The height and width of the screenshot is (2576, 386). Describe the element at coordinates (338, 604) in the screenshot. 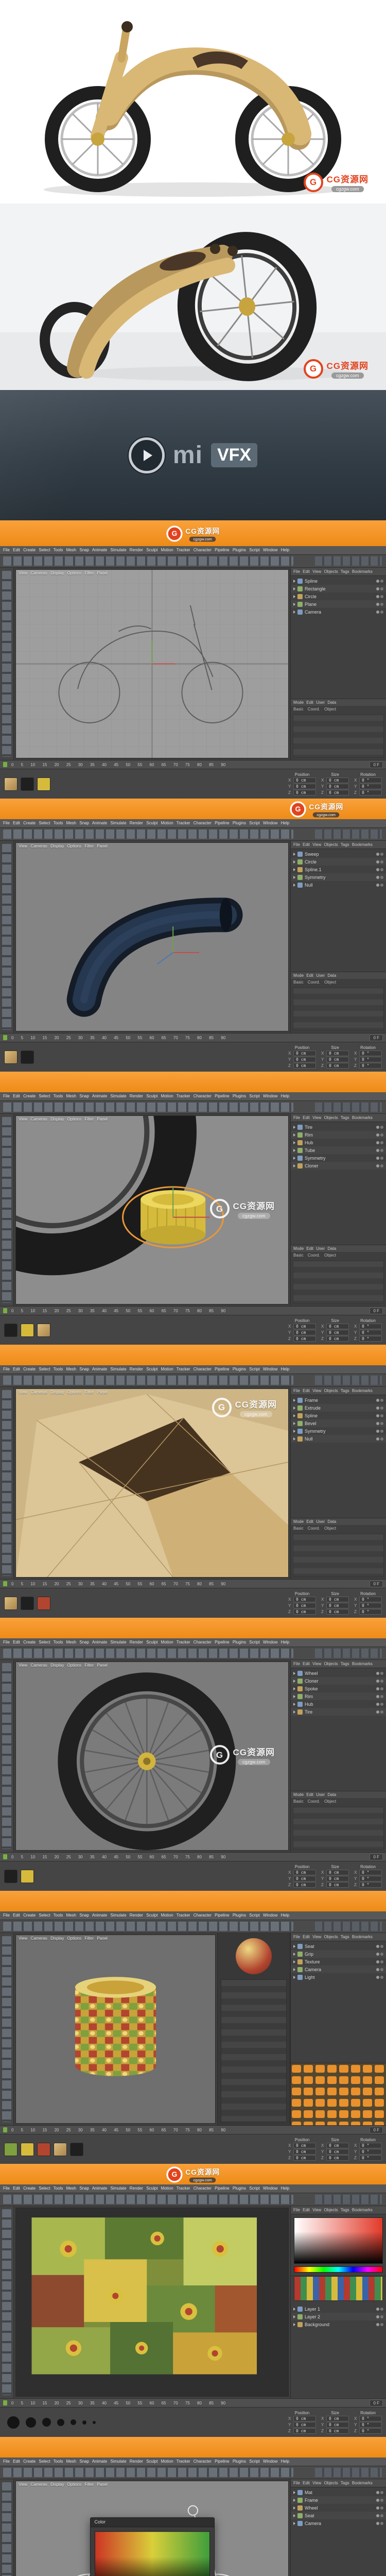

I see `object-item: Plane` at that location.